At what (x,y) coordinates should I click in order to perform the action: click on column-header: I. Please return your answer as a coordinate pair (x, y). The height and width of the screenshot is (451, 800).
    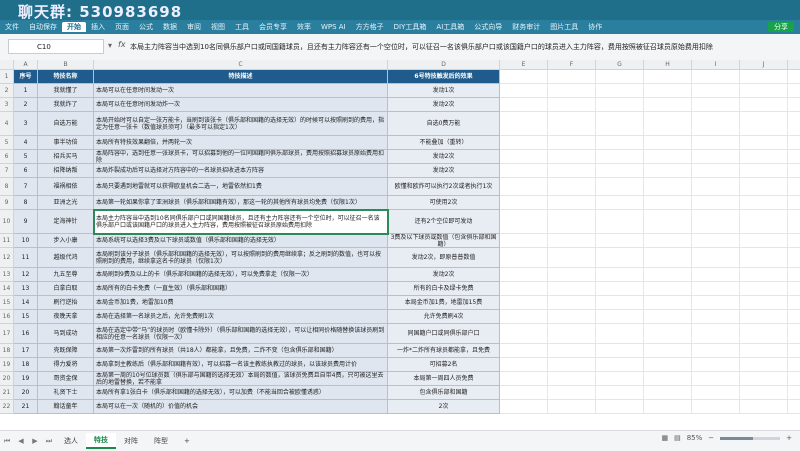
    Looking at the image, I should click on (716, 65).